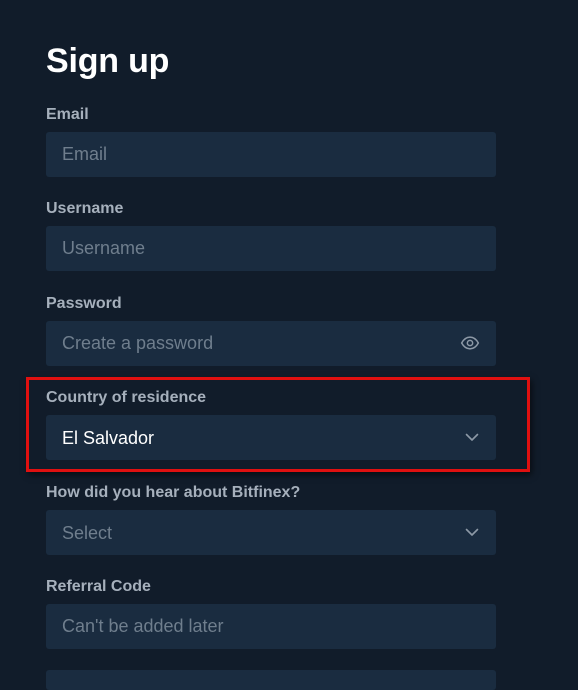 The width and height of the screenshot is (578, 690). Describe the element at coordinates (87, 533) in the screenshot. I see `heard-about-placeholder: Select` at that location.